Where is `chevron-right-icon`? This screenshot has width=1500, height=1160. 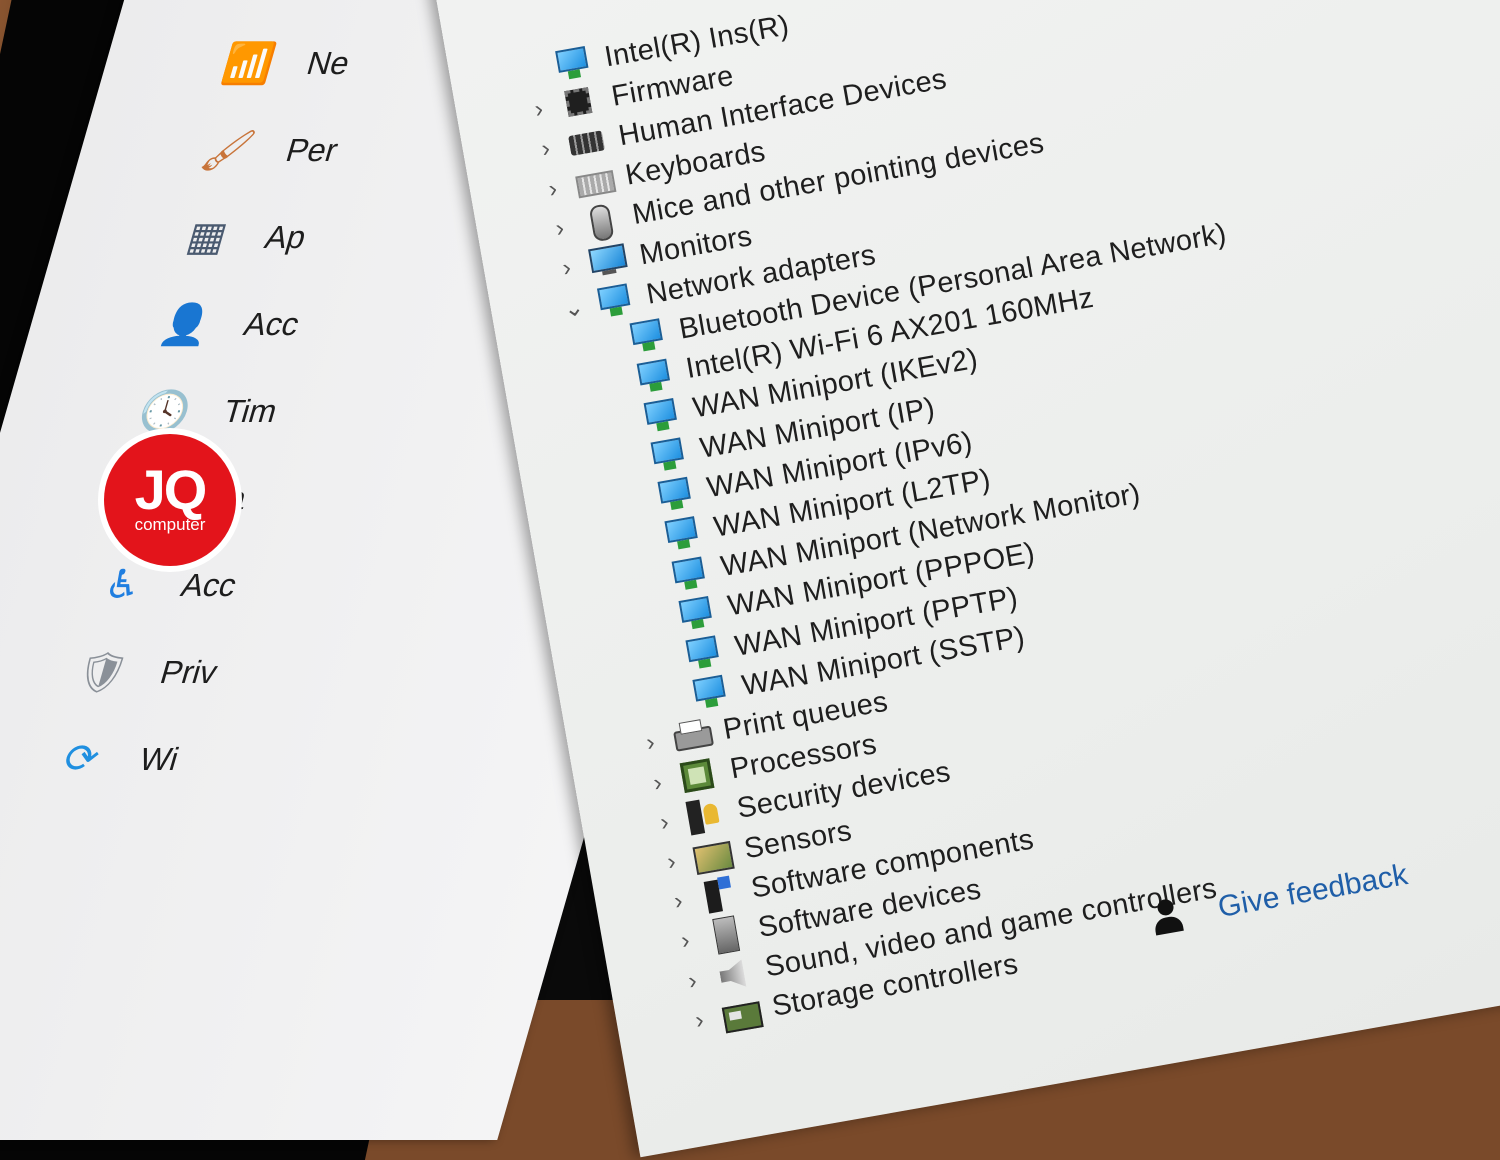 chevron-right-icon is located at coordinates (532, 70).